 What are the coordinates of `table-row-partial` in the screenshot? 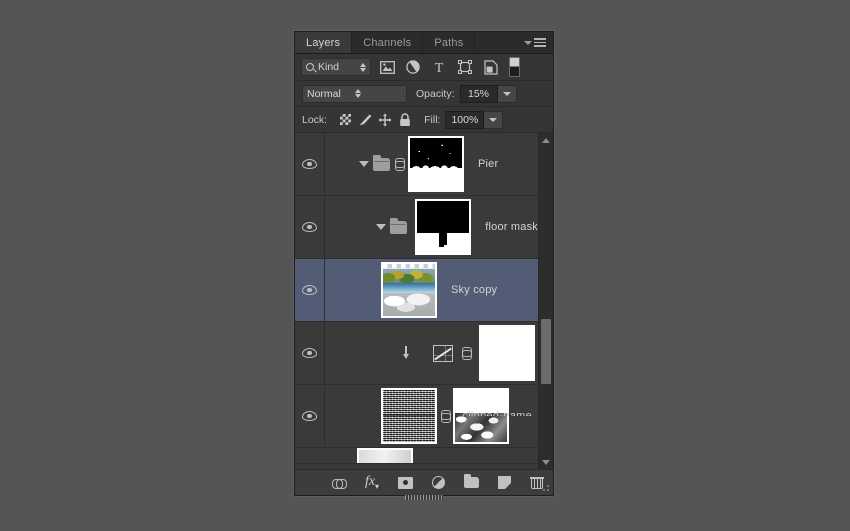 It's located at (416, 456).